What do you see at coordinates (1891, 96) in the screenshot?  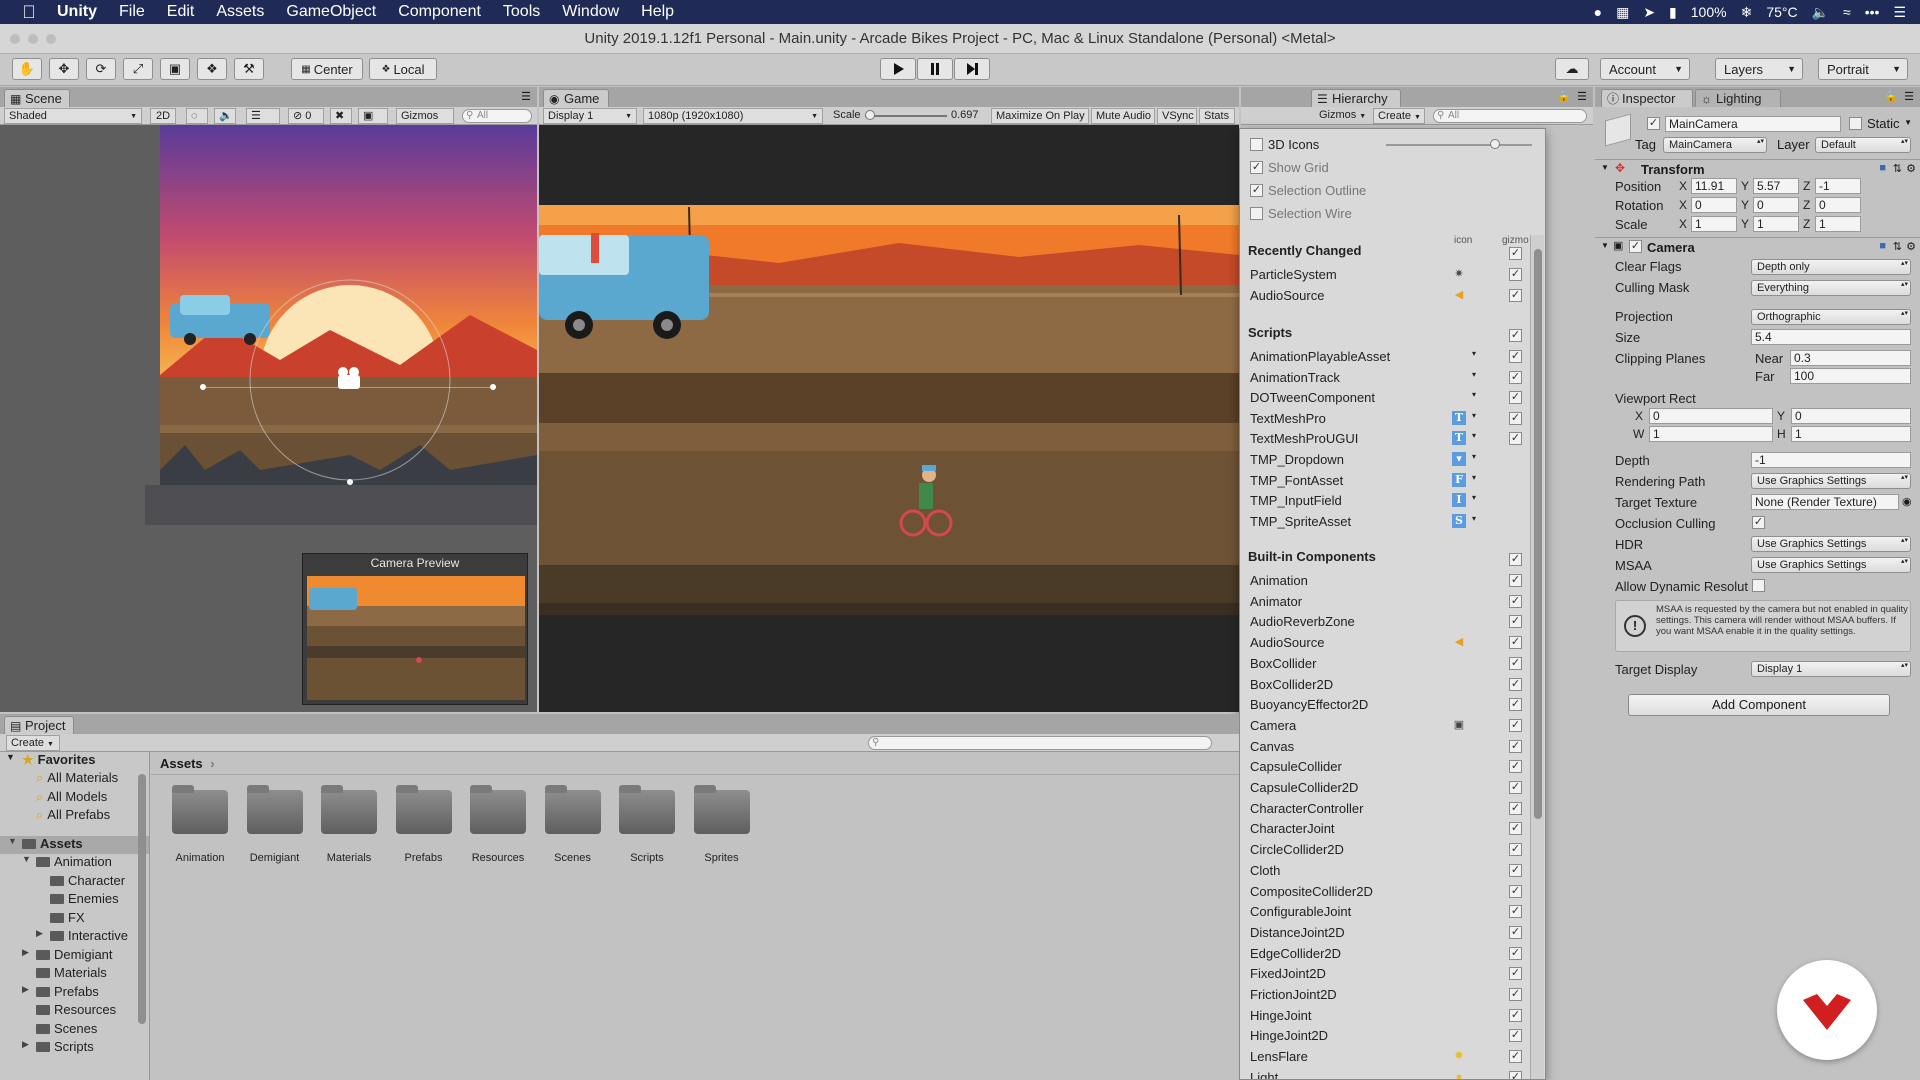 I see `lock-icon: 🔒` at bounding box center [1891, 96].